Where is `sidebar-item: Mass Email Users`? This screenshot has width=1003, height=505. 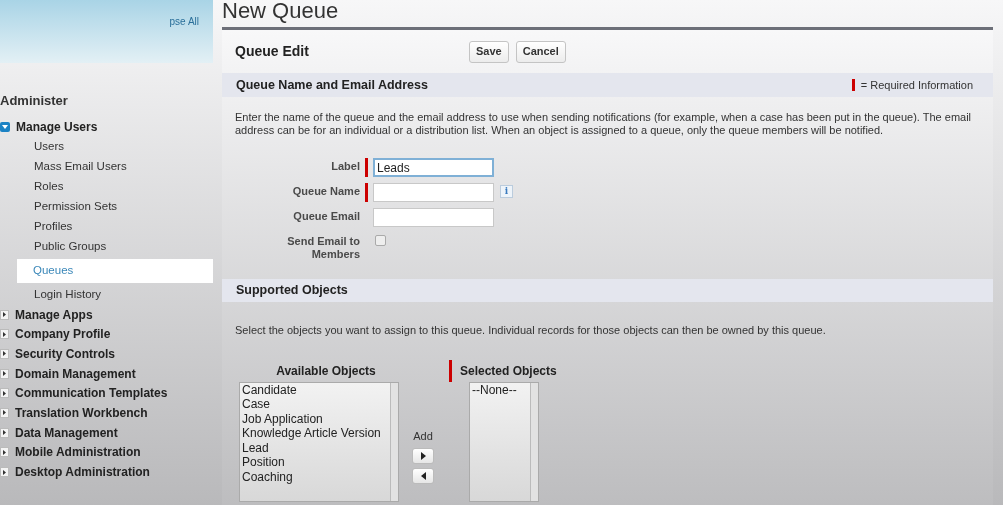
sidebar-item: Mass Email Users is located at coordinates (115, 166).